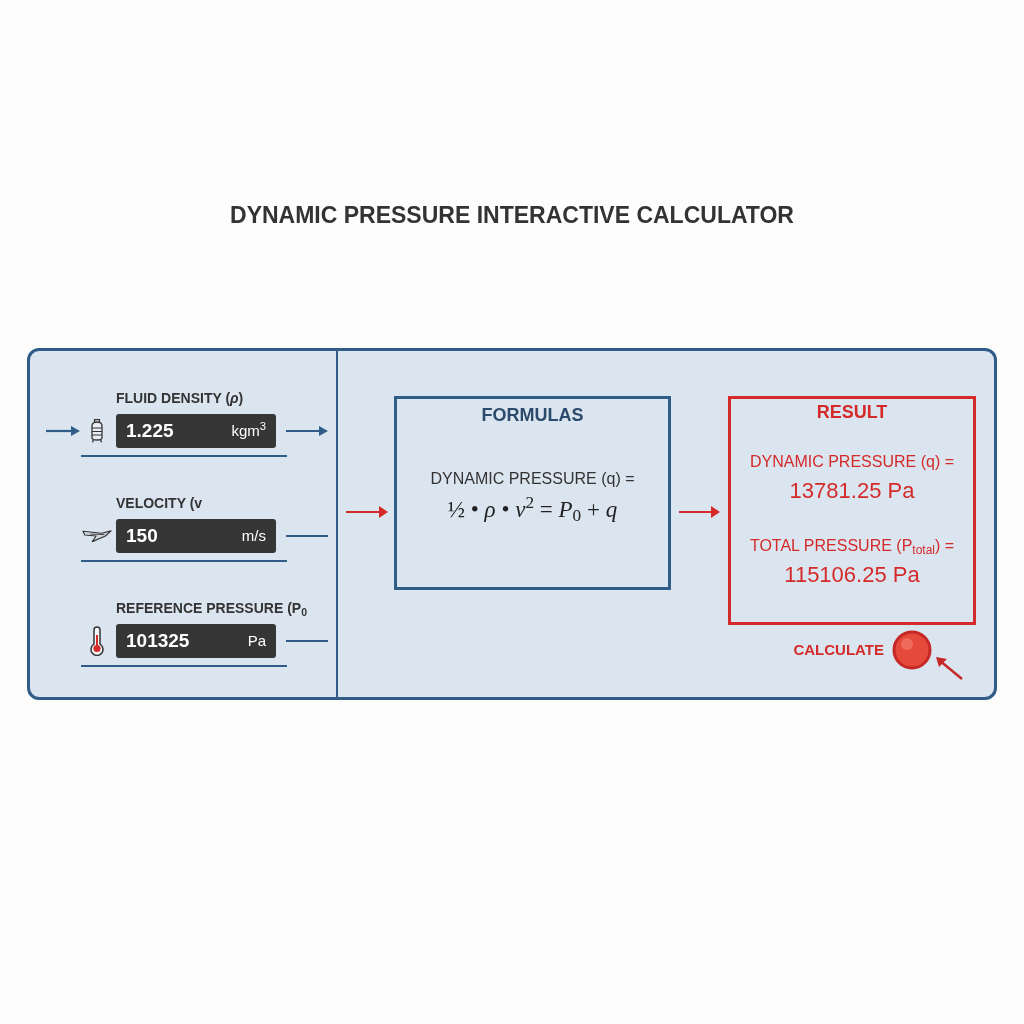  What do you see at coordinates (253, 536) in the screenshot?
I see `unit-label: m/s` at bounding box center [253, 536].